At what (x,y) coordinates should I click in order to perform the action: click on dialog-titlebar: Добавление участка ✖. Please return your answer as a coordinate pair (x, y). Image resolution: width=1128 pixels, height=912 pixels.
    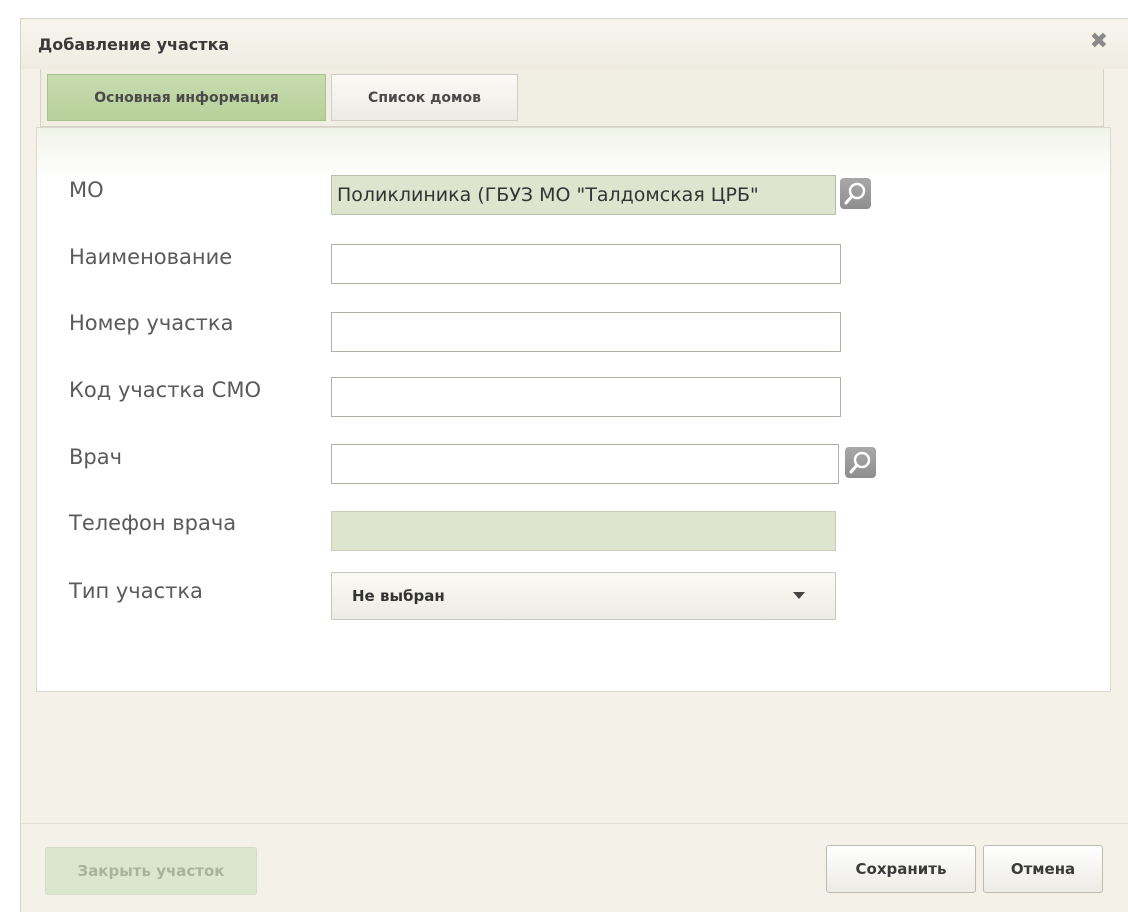
    Looking at the image, I should click on (574, 44).